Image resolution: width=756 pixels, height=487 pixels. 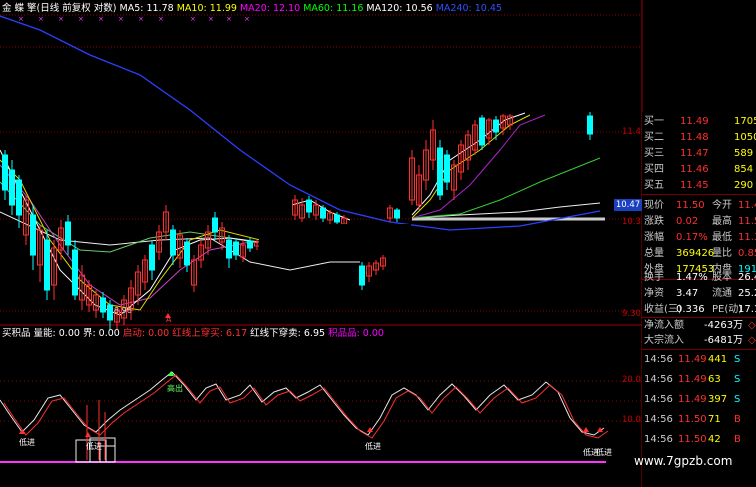 What do you see at coordinates (692, 419) in the screenshot?
I see `tick-price: 11.50` at bounding box center [692, 419].